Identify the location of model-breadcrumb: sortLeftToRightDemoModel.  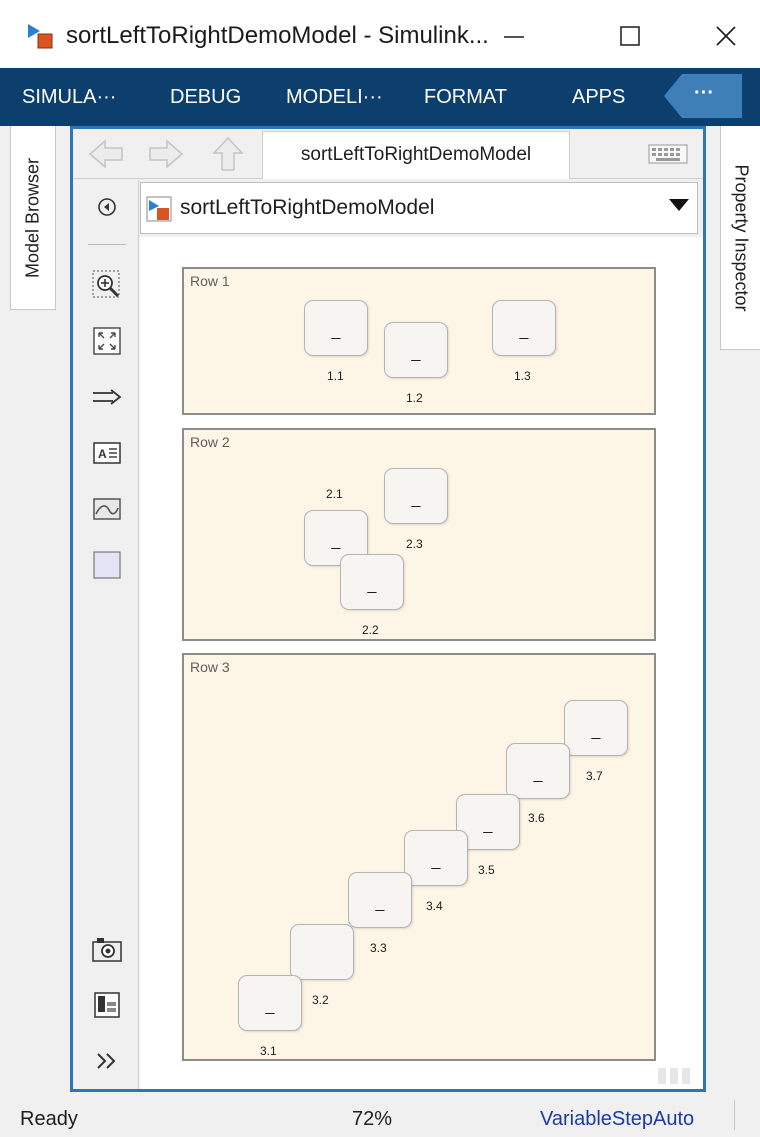
(307, 208).